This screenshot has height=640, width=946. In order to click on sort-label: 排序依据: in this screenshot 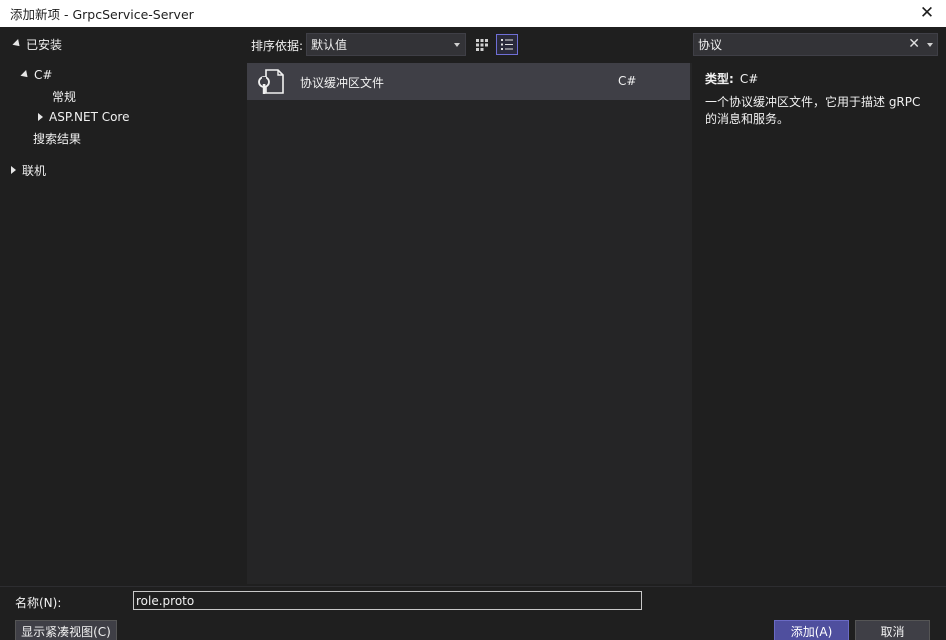, I will do `click(277, 46)`.